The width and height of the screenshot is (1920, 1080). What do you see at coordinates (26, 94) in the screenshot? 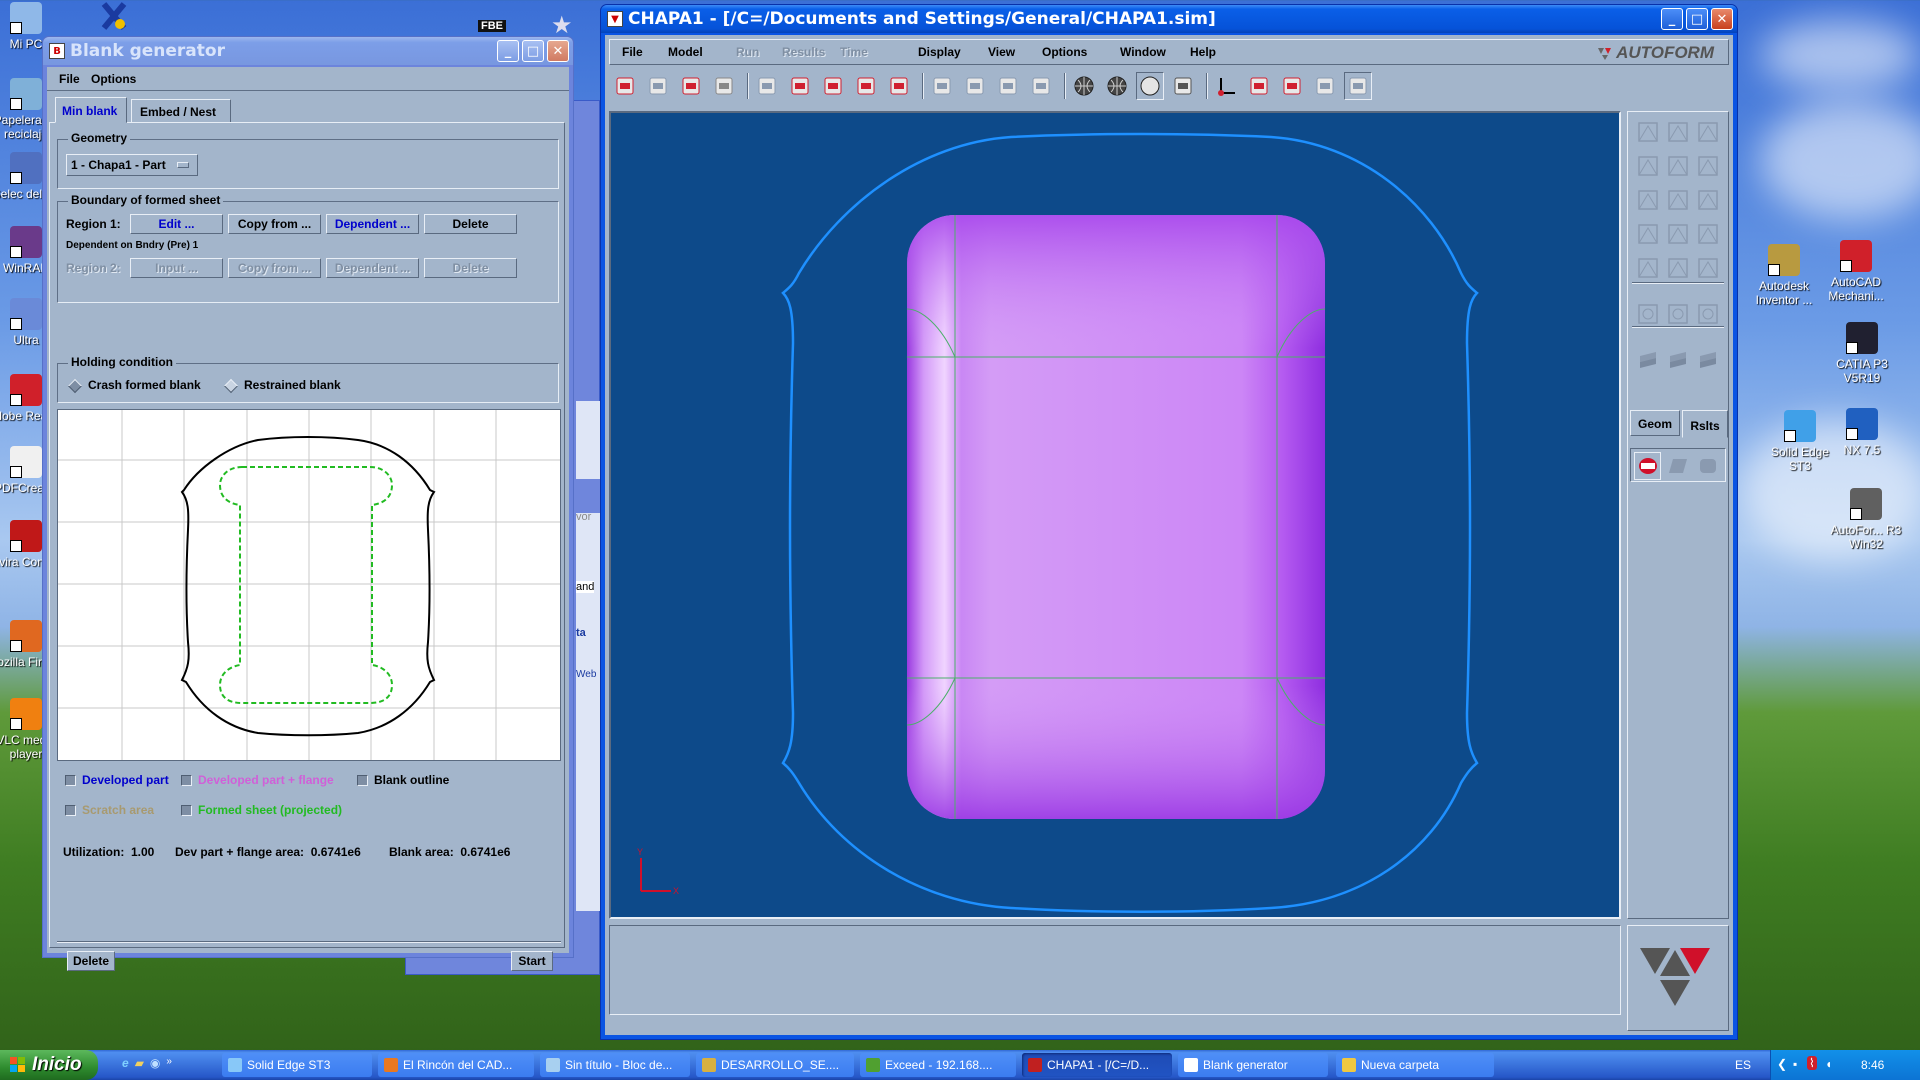
I see `recycle-bin-icon` at bounding box center [26, 94].